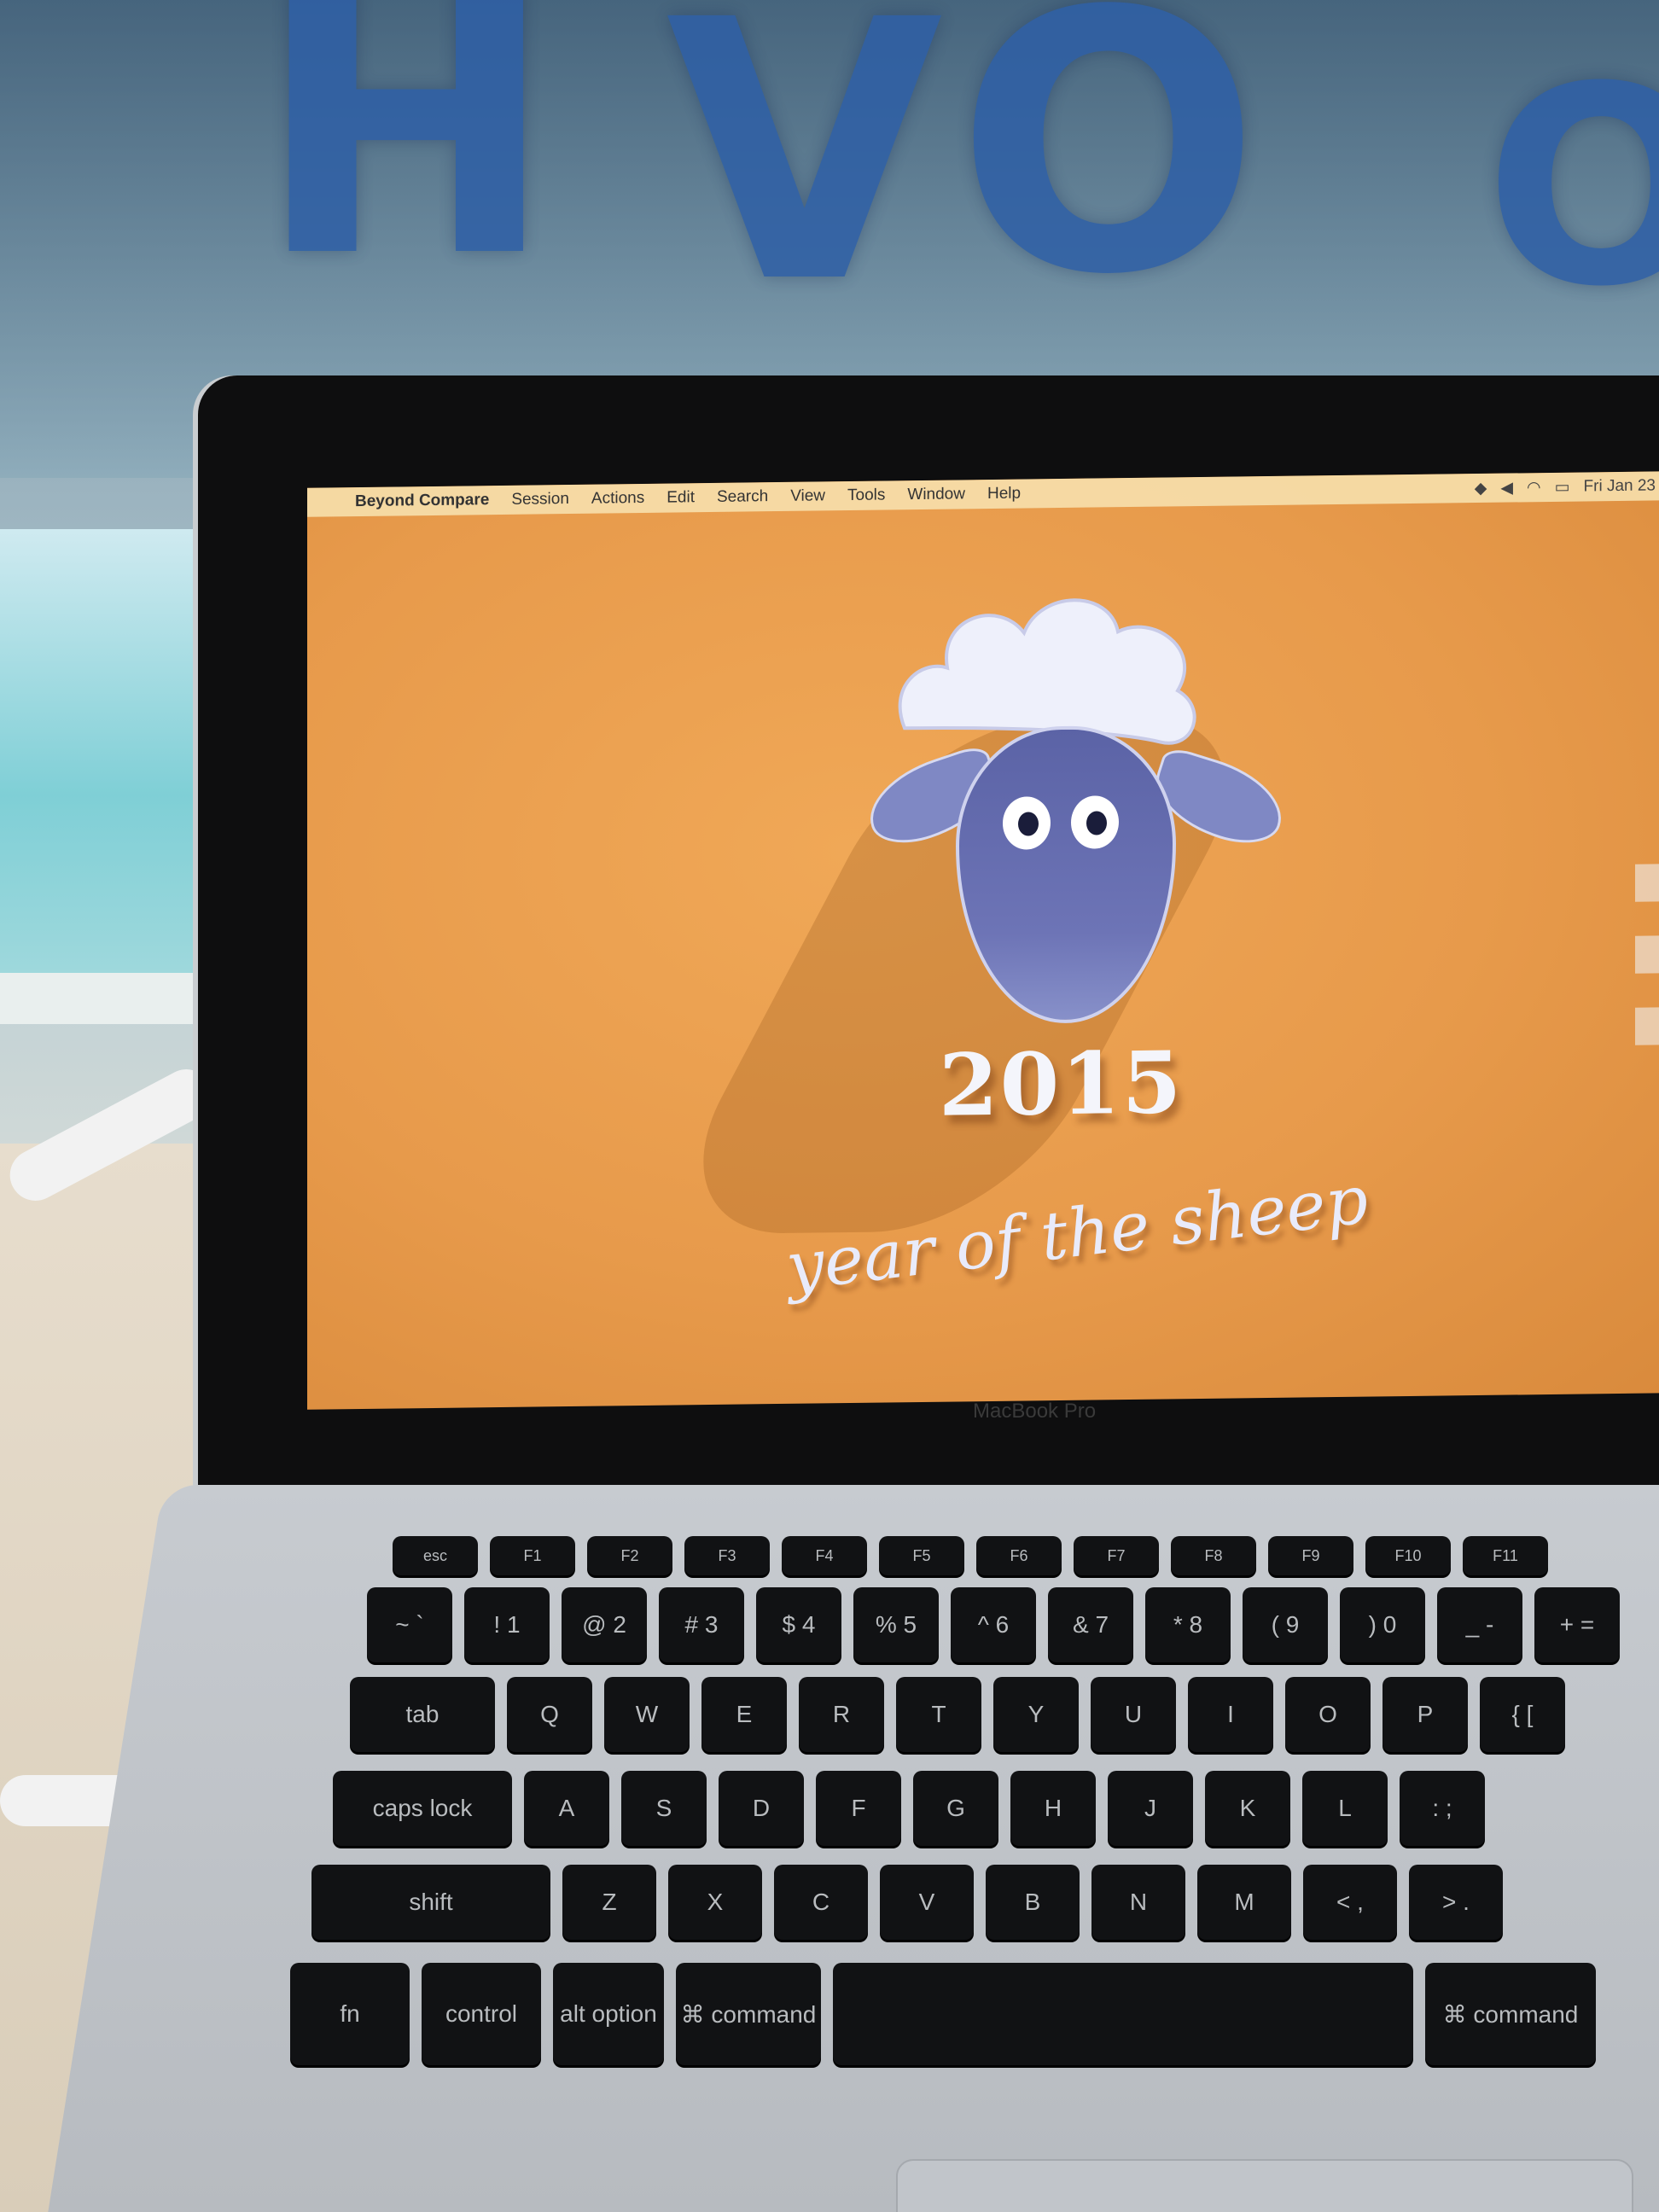 Image resolution: width=1659 pixels, height=2212 pixels. What do you see at coordinates (1577, 1624) in the screenshot?
I see `key-equals: + =` at bounding box center [1577, 1624].